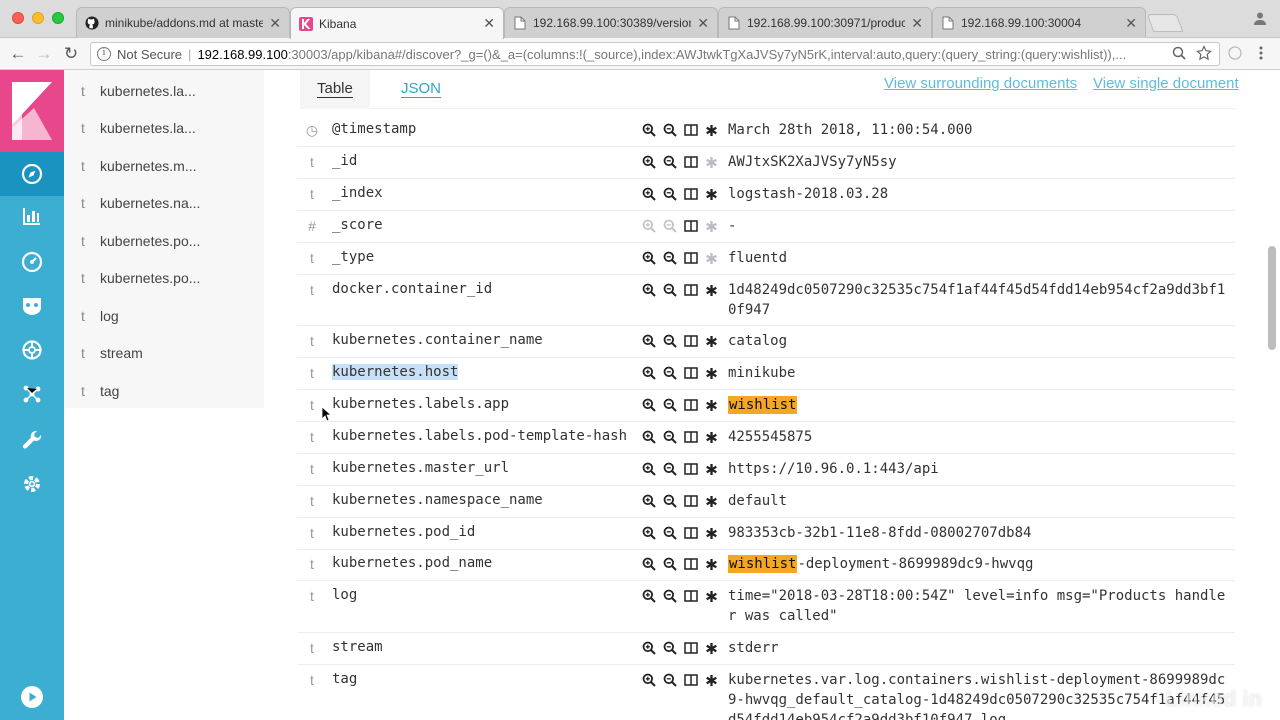  Describe the element at coordinates (1179, 53) in the screenshot. I see `zoom-icon` at that location.